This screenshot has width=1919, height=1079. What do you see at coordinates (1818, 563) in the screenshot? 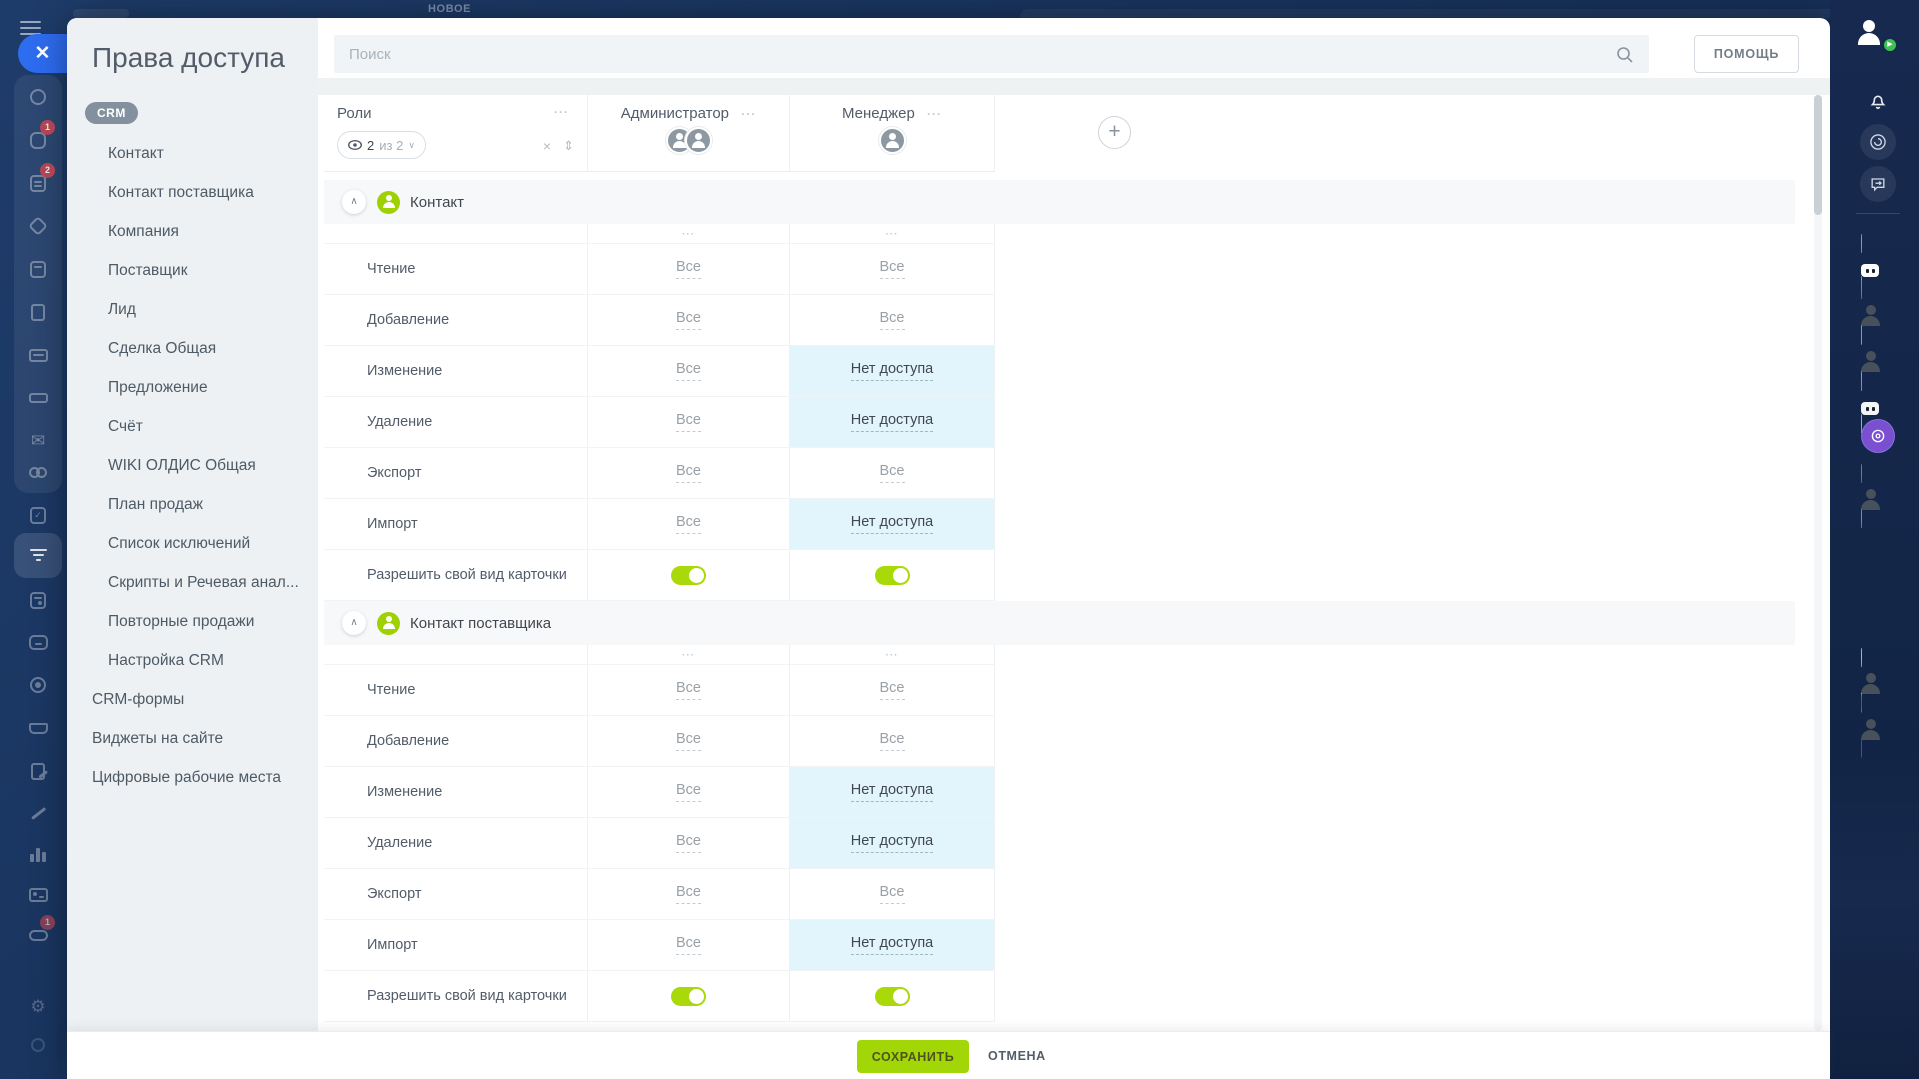
I see `scrollbar-track` at bounding box center [1818, 563].